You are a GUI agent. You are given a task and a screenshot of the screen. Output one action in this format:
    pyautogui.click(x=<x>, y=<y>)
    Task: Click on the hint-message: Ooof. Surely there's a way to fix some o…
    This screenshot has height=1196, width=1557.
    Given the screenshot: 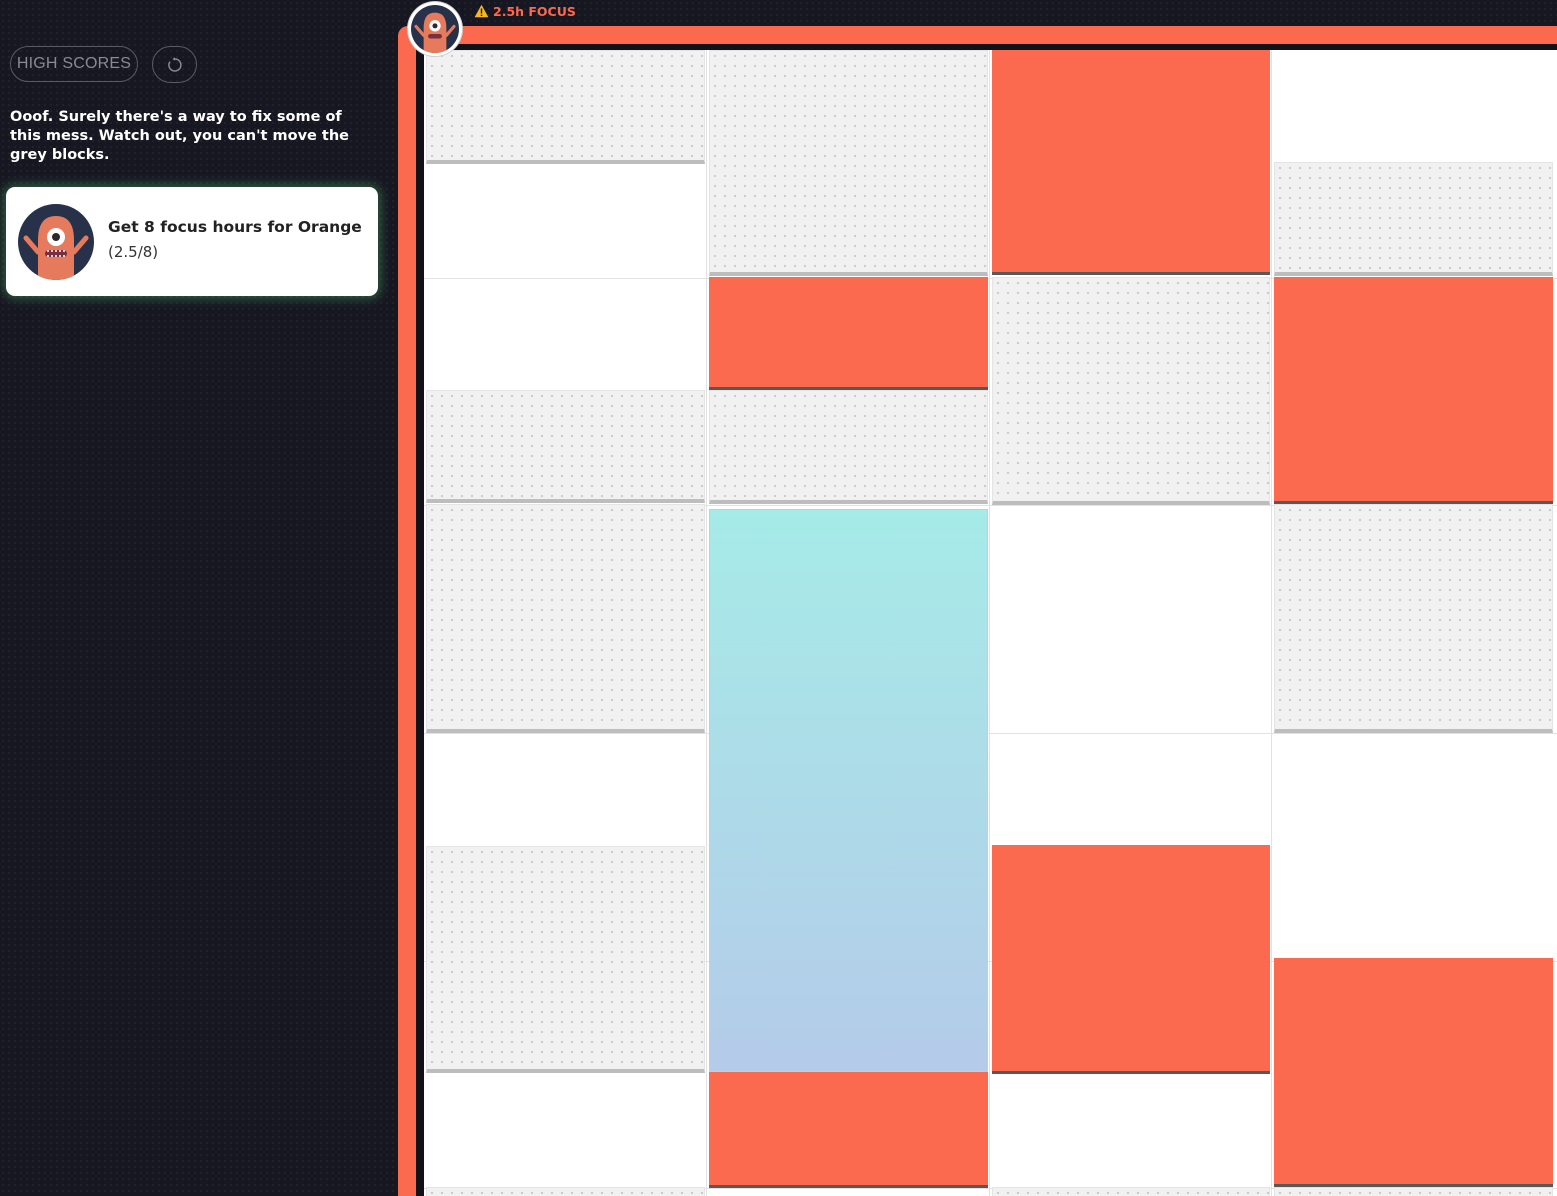 What is the action you would take?
    pyautogui.click(x=179, y=136)
    